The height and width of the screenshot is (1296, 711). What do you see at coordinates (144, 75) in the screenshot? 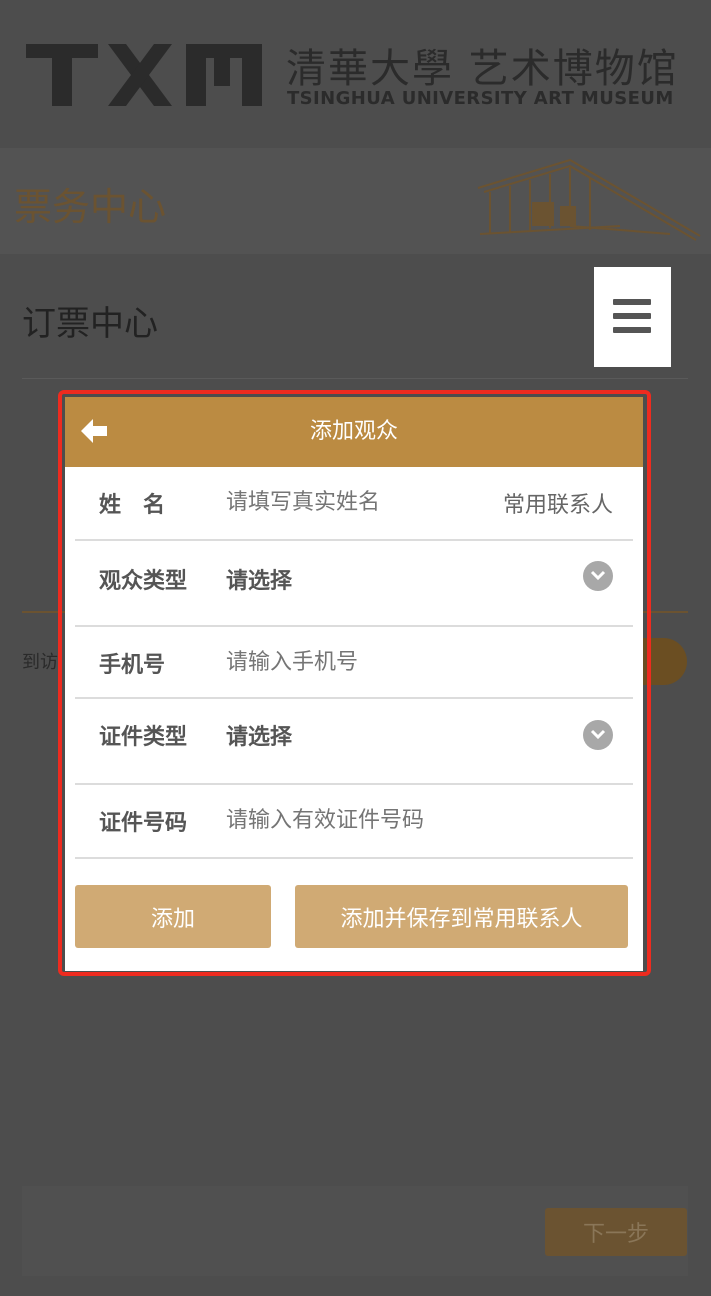
I see `tam-logo-icon` at bounding box center [144, 75].